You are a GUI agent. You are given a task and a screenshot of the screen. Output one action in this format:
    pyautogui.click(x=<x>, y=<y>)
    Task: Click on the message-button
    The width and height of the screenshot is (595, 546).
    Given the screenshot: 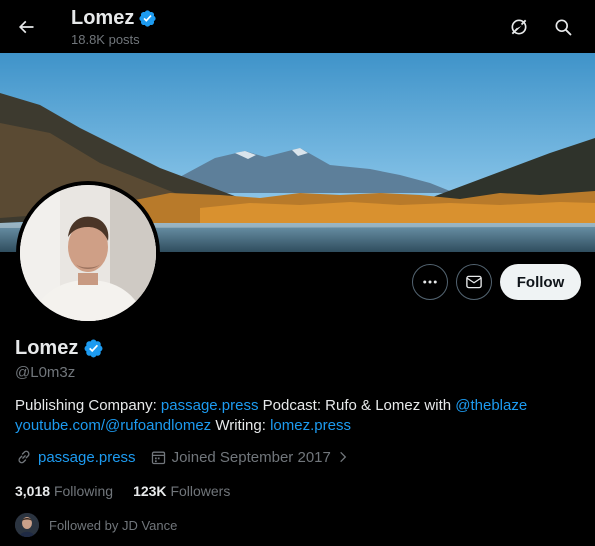 What is the action you would take?
    pyautogui.click(x=474, y=282)
    